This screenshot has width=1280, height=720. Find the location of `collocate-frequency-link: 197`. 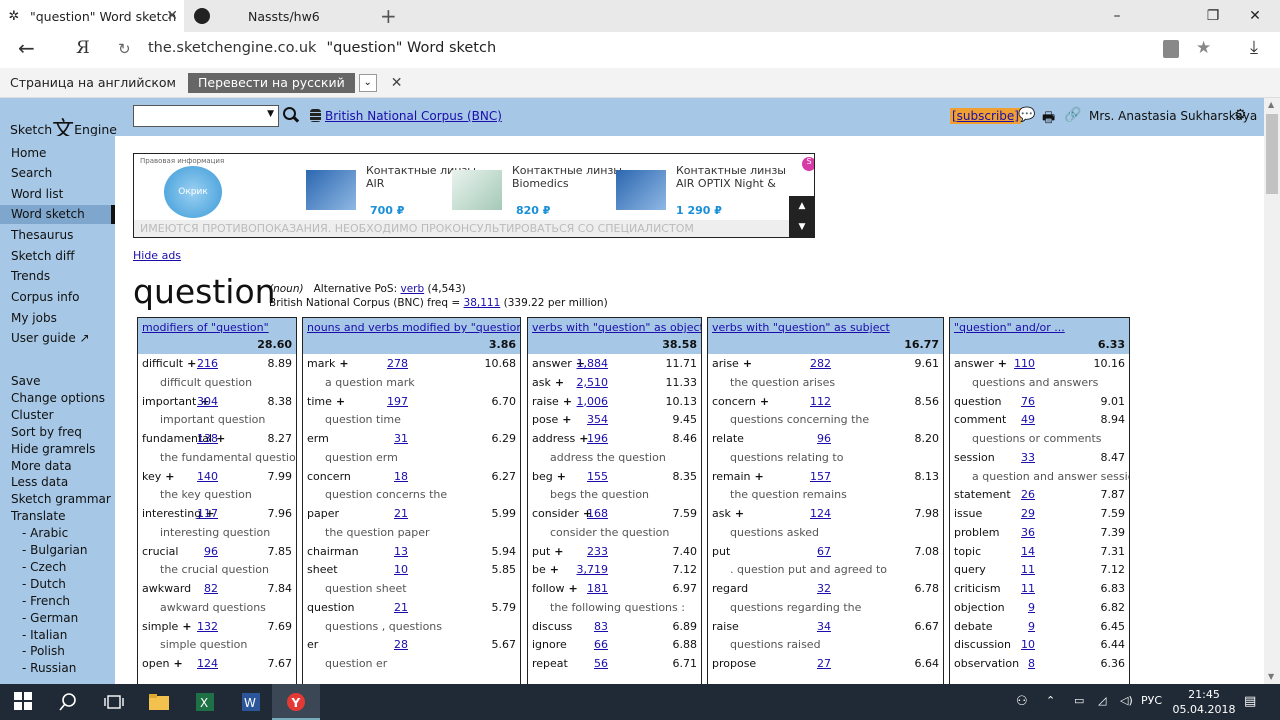

collocate-frequency-link: 197 is located at coordinates (388, 401).